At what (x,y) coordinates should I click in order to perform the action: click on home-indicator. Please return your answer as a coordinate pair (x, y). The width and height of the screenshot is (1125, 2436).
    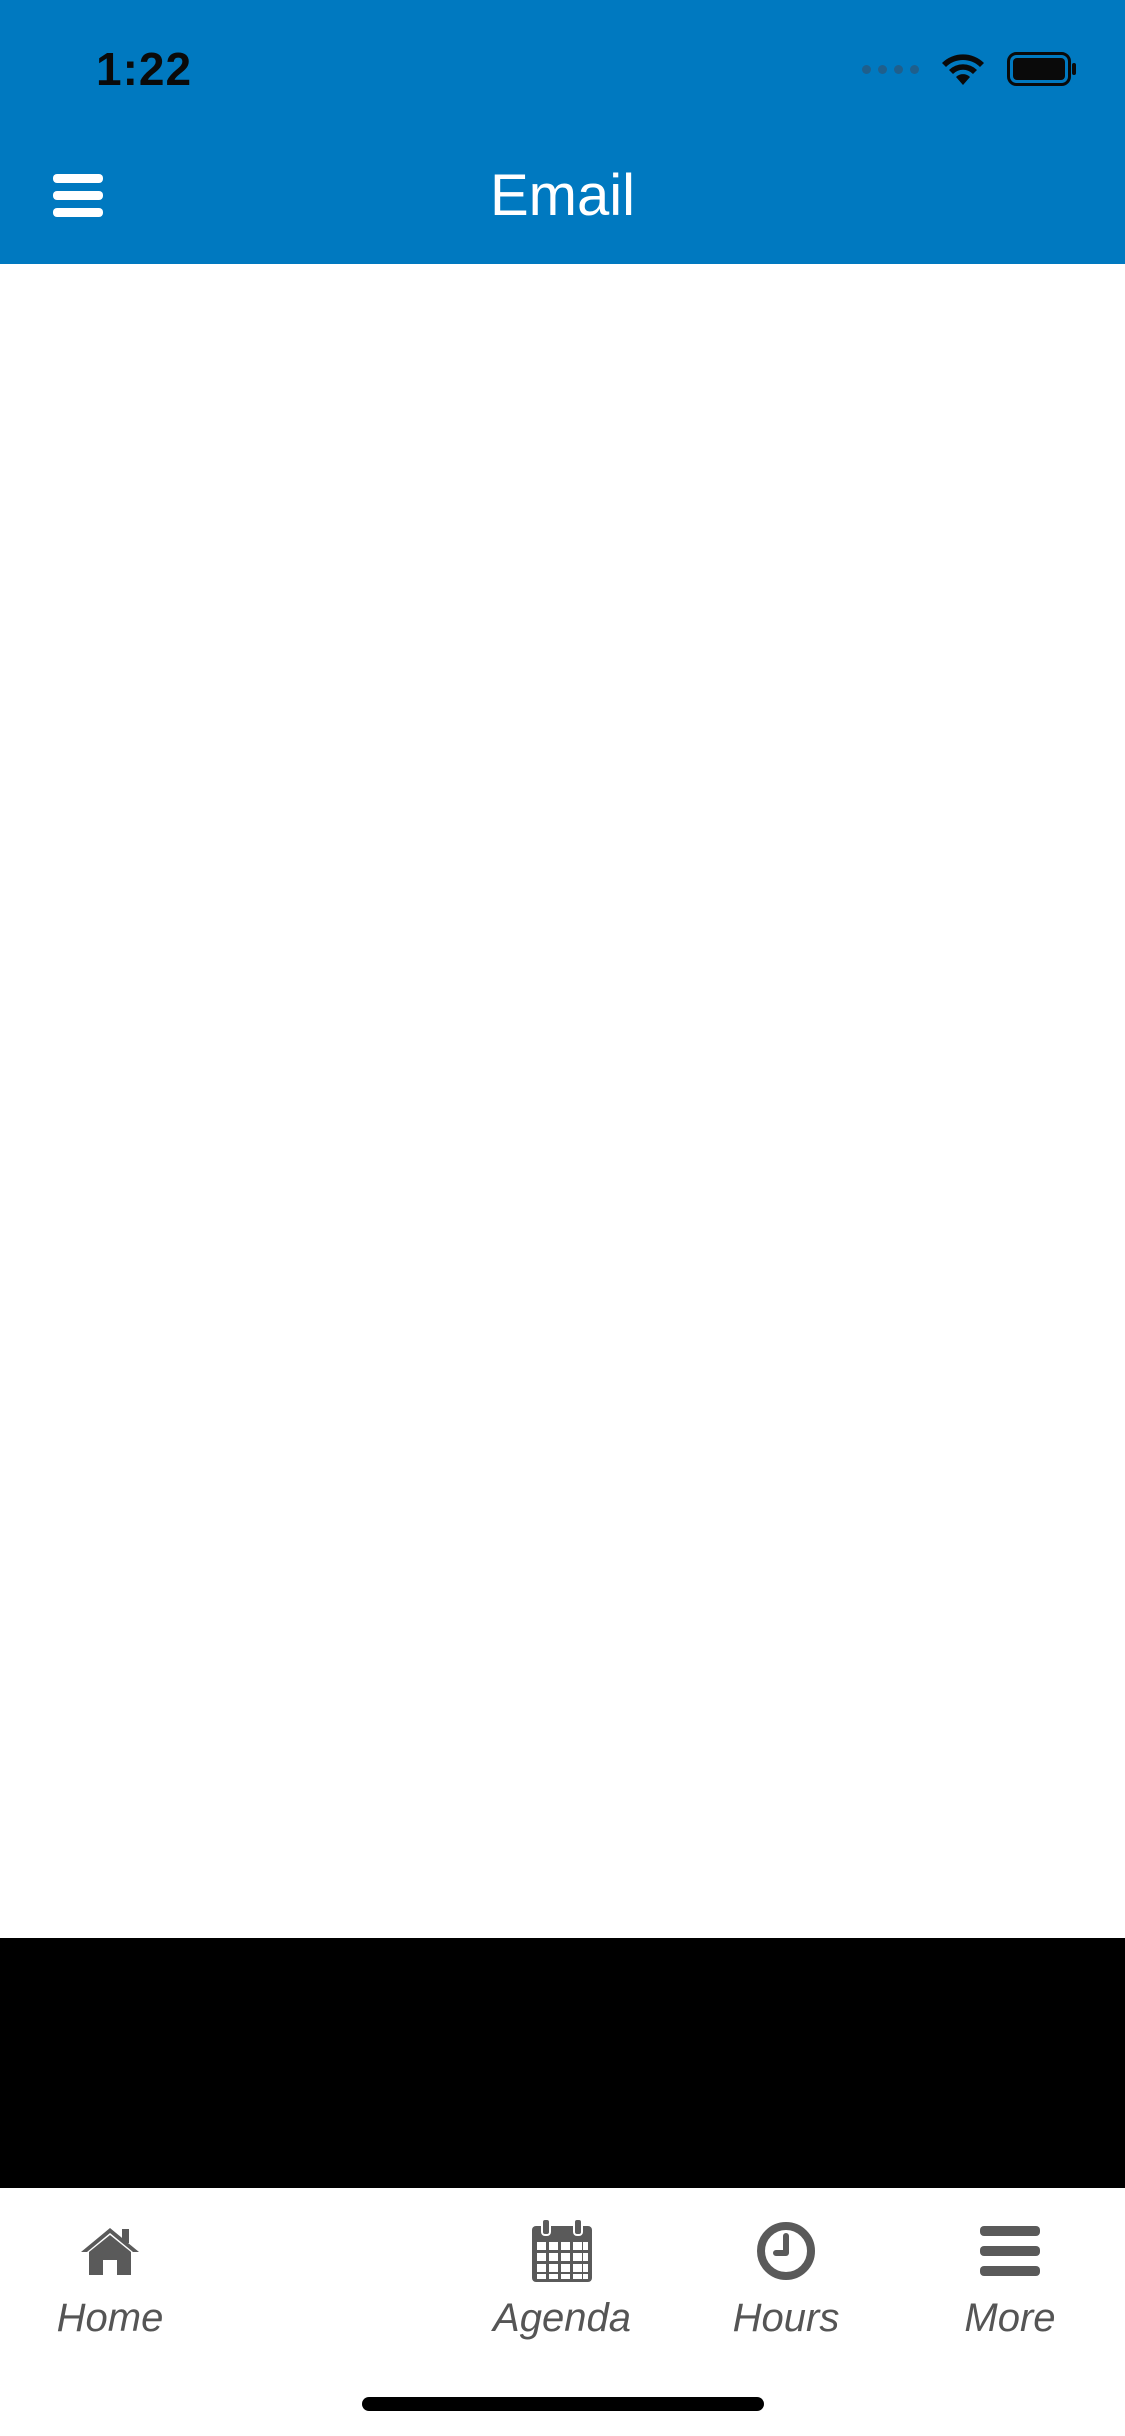
    Looking at the image, I should click on (563, 2404).